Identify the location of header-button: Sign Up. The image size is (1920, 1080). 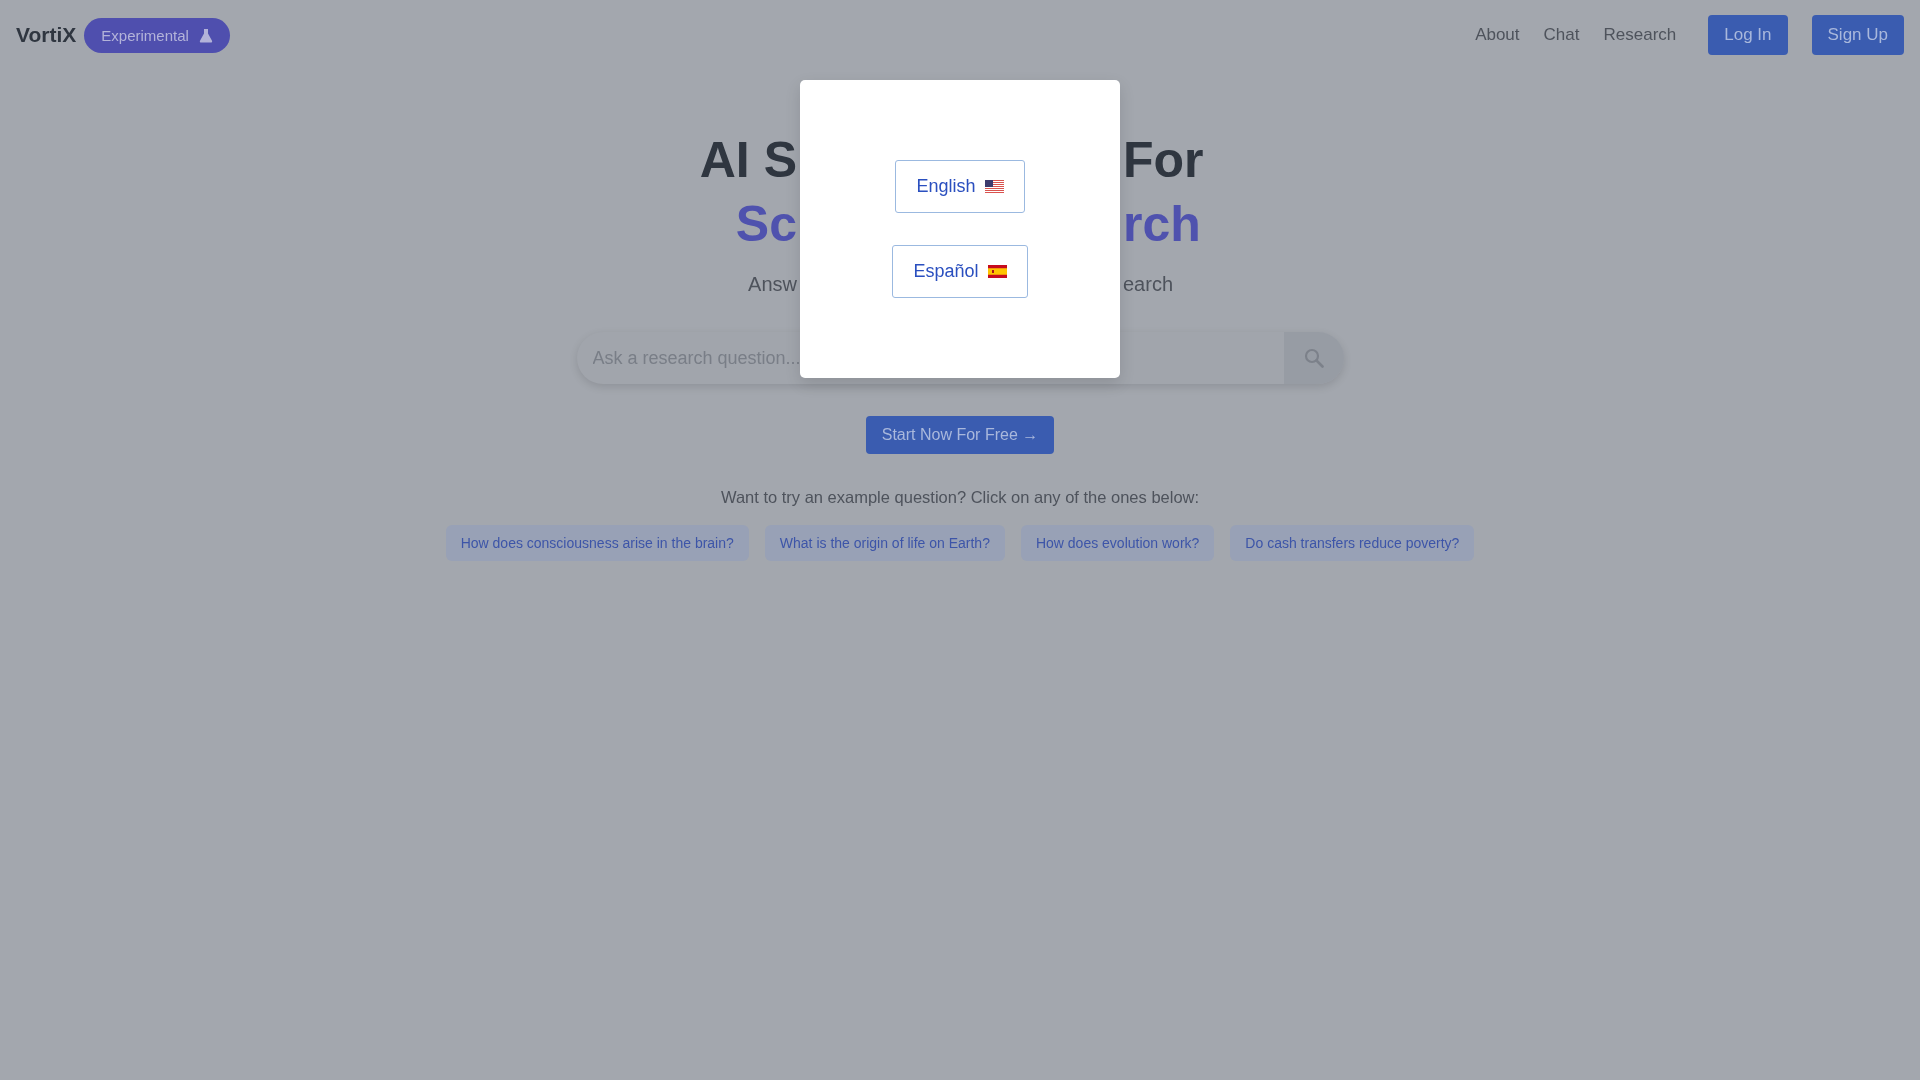
(1857, 35).